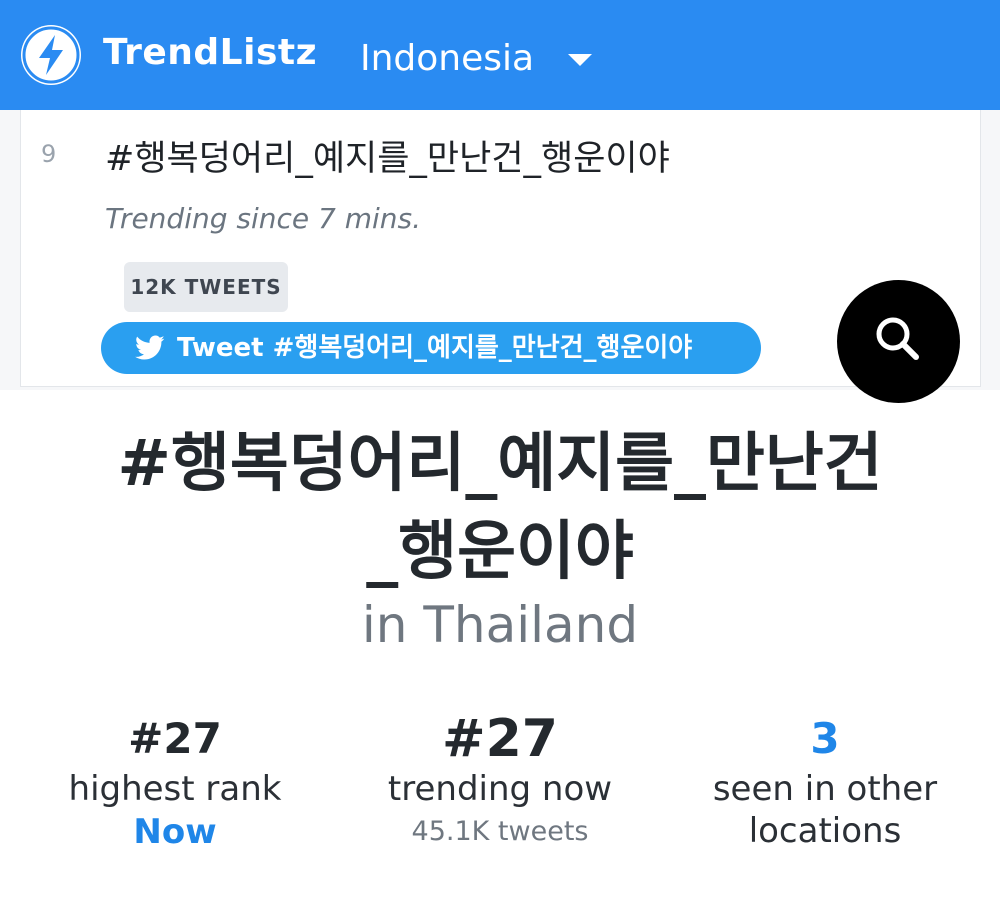 This screenshot has height=898, width=1000. What do you see at coordinates (175, 789) in the screenshot?
I see `highest-rank-label: highest rank` at bounding box center [175, 789].